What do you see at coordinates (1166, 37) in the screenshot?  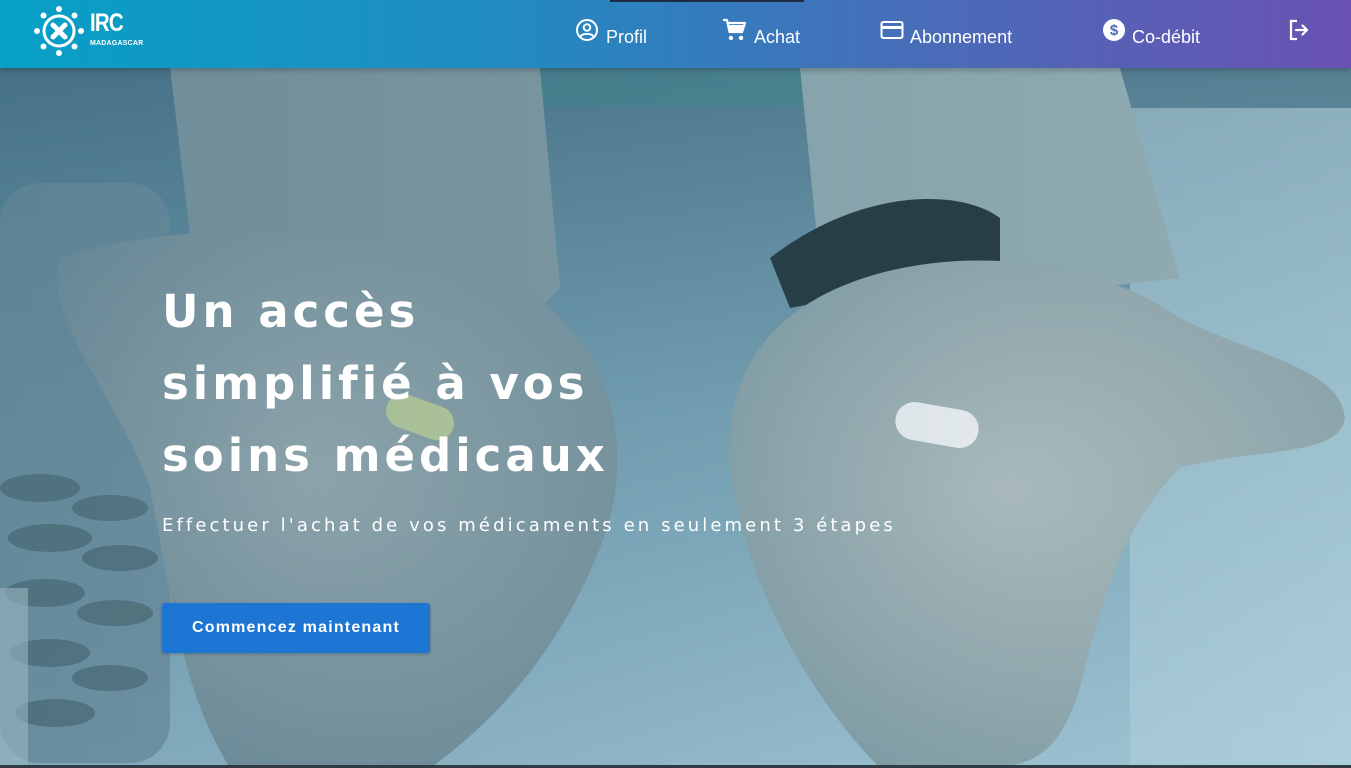 I see `nav-label-codebit: Co-débit` at bounding box center [1166, 37].